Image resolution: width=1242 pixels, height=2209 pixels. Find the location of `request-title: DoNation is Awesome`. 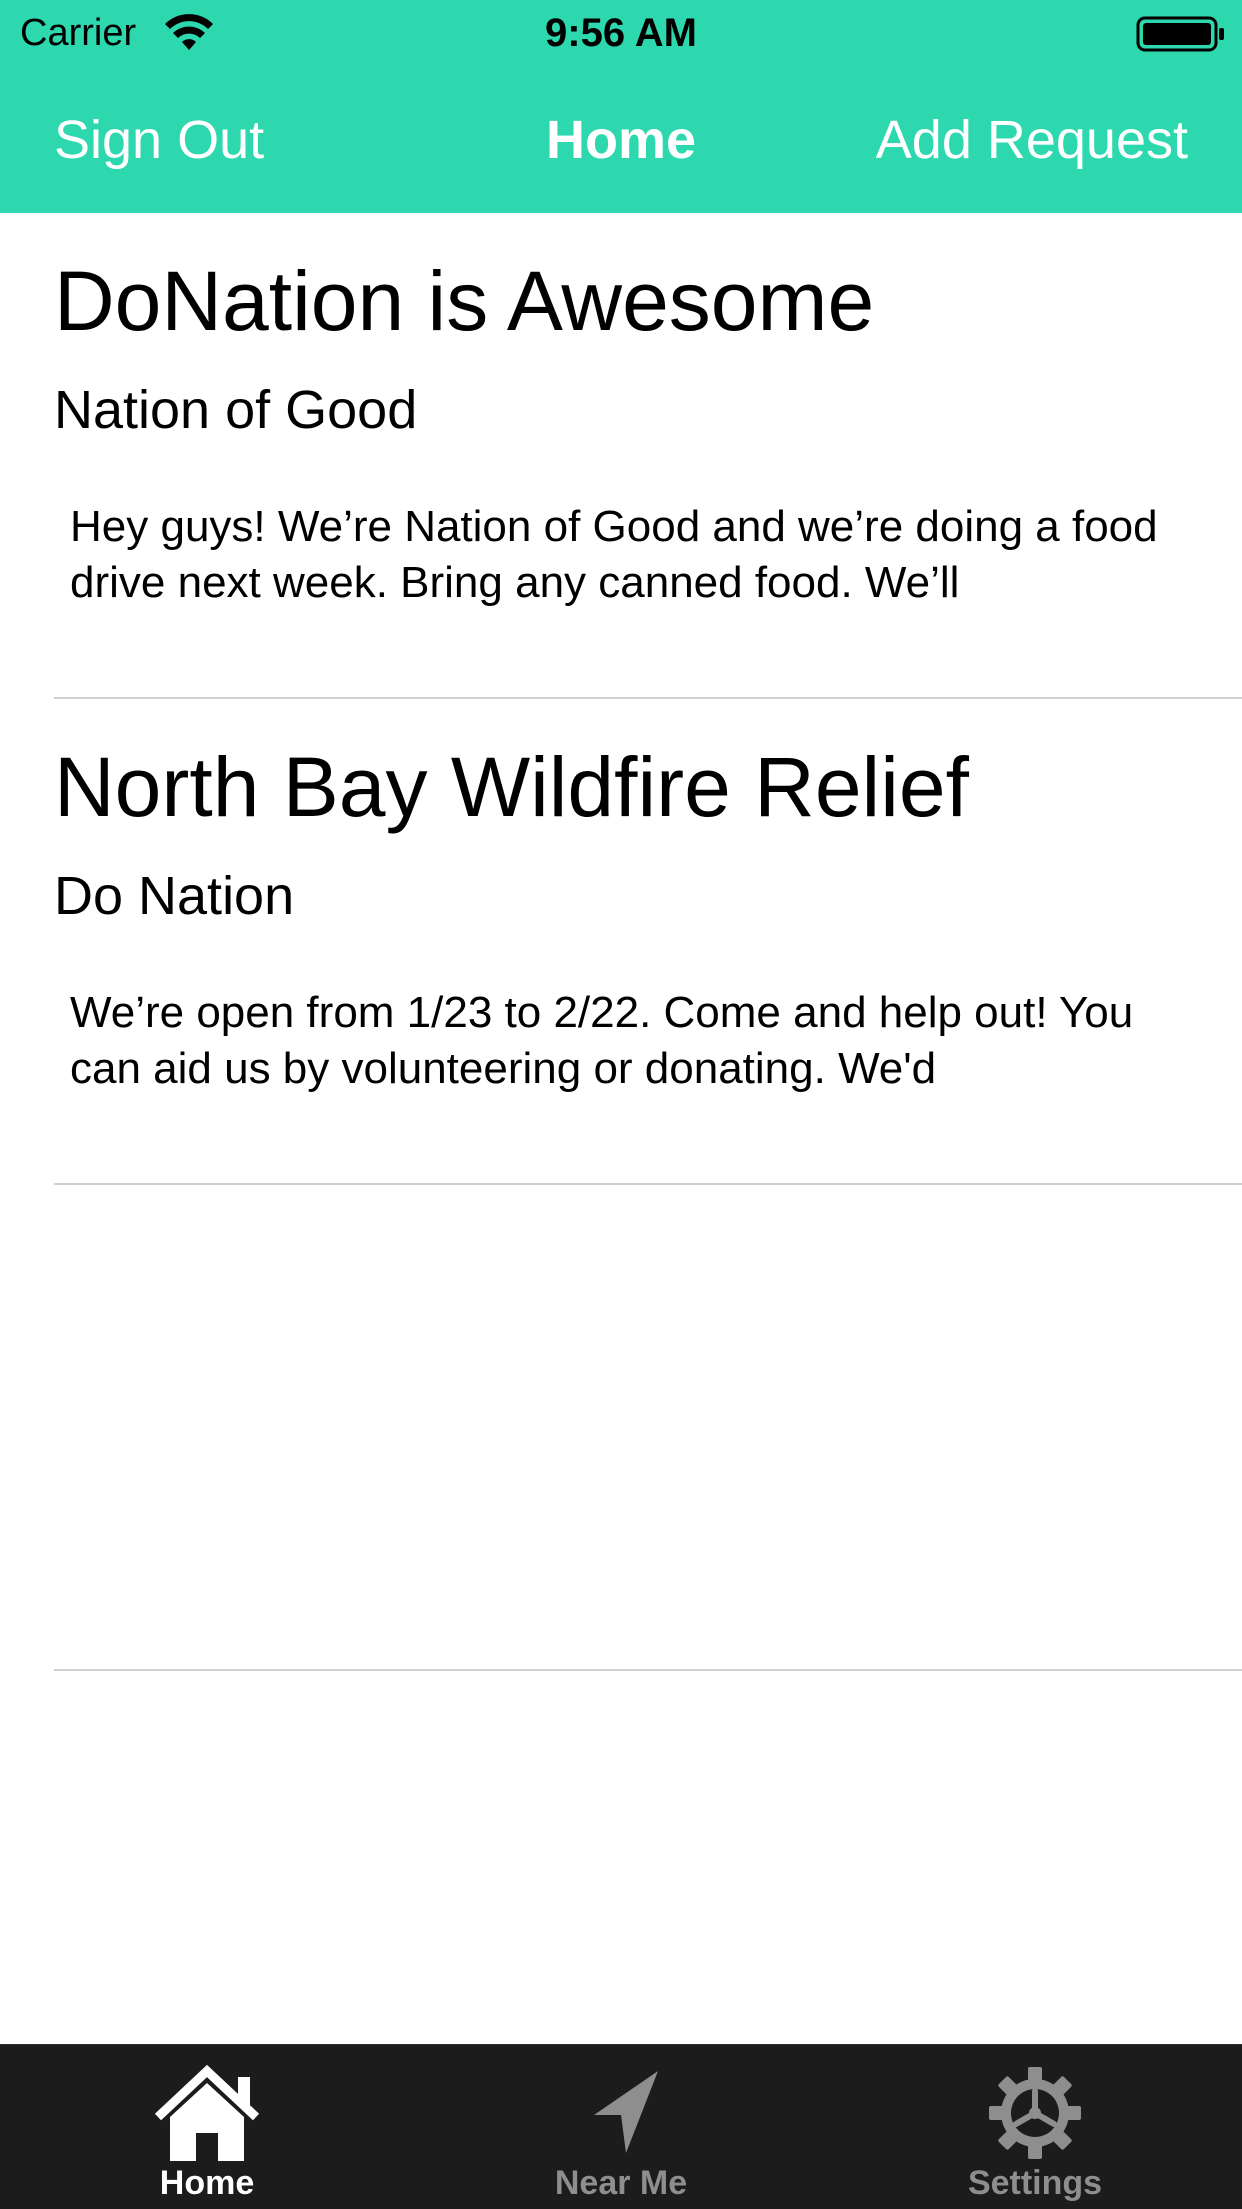

request-title: DoNation is Awesome is located at coordinates (464, 301).